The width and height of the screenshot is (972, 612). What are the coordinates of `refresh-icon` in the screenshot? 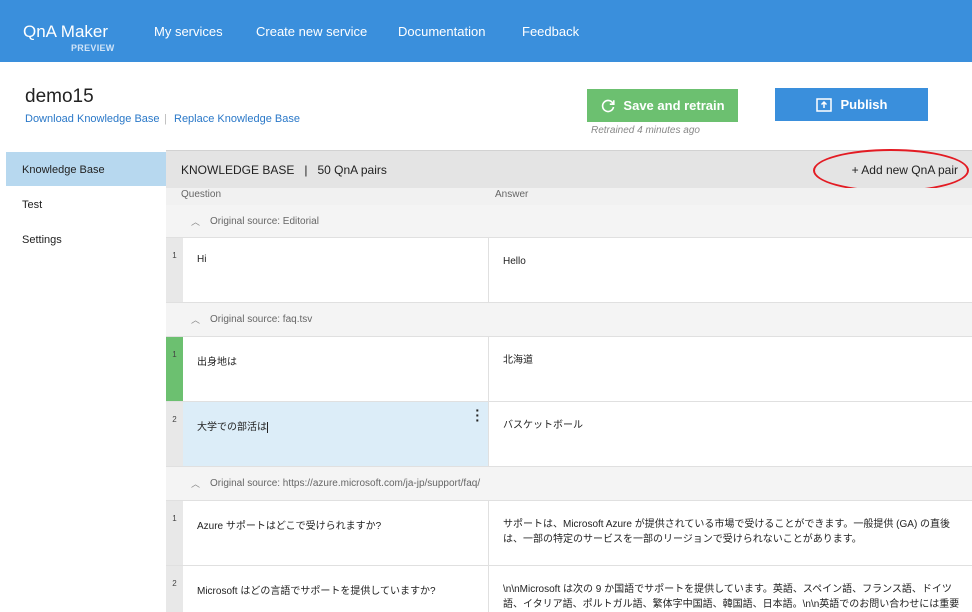 It's located at (609, 105).